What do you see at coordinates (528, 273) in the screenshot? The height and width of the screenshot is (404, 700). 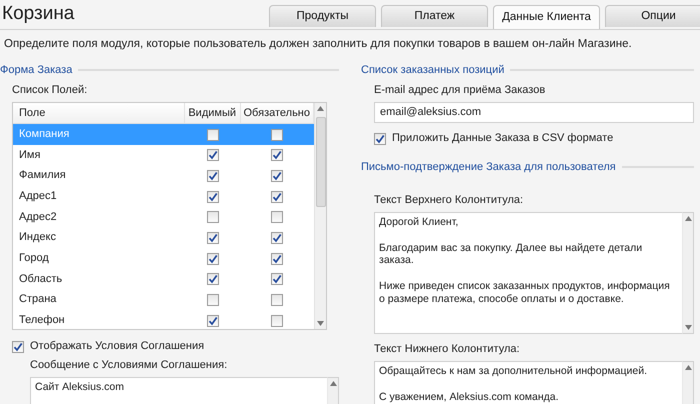 I see `header-text-field: Дорогой Клиент, Благодарим вас за покупку. Далее вы найдете детали заказа. Ниже приведен список заказанных продуктов, информация о размере платежа, способе оплаты и о доставке.` at bounding box center [528, 273].